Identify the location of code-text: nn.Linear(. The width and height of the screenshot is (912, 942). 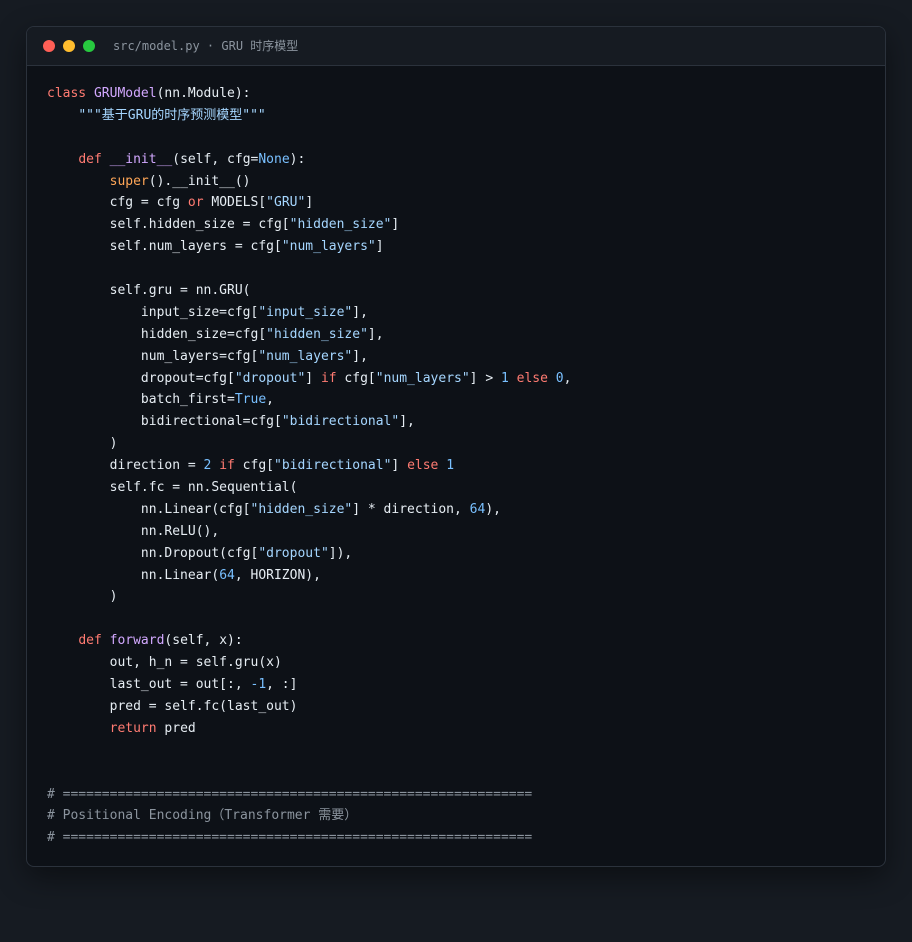
(133, 575).